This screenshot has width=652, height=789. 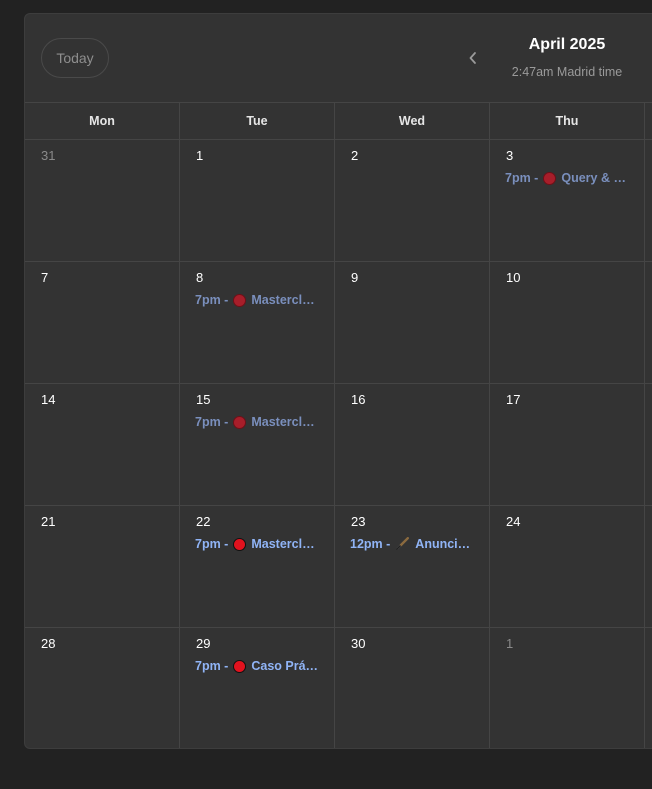 I want to click on weekday-header-row: Mon Tue Wed Thu, so click(x=338, y=121).